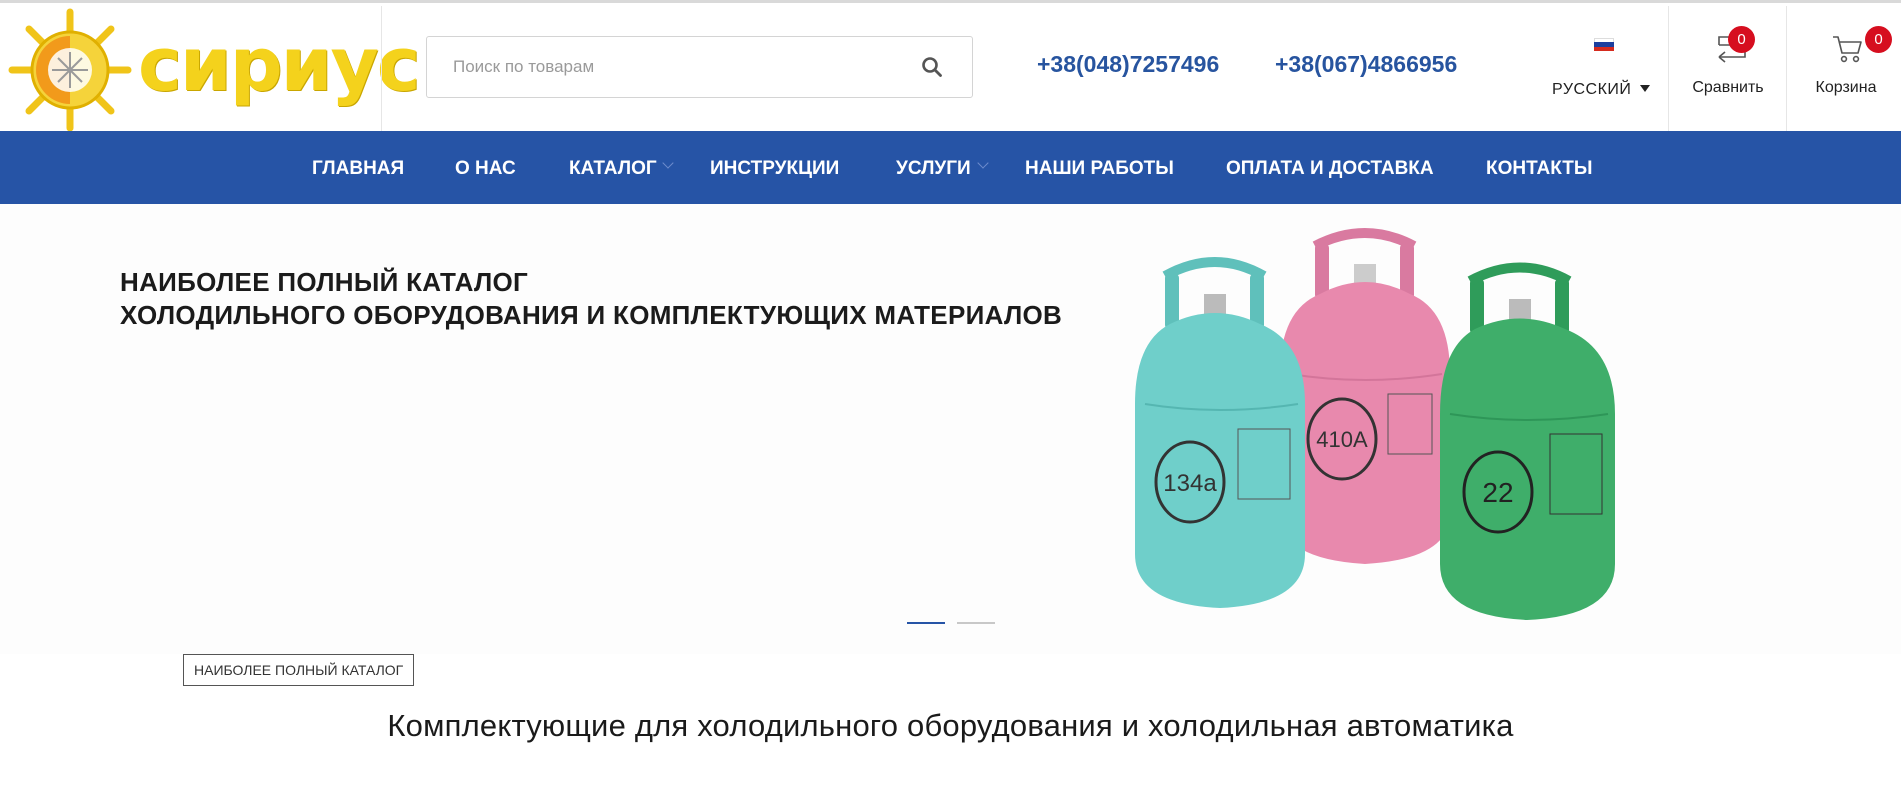 The image size is (1901, 809). Describe the element at coordinates (324, 282) in the screenshot. I see `hero-title-line-1: НАИБОЛЕЕ ПОЛНЫЙ КАТАЛОГ` at that location.